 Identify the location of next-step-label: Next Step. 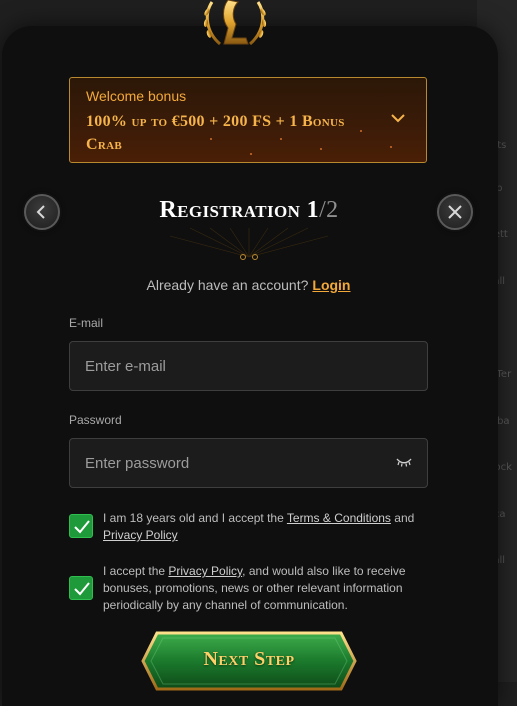
(249, 659).